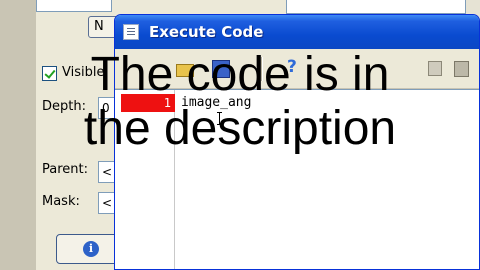 The width and height of the screenshot is (480, 270). What do you see at coordinates (74, 6) in the screenshot?
I see `top-input-box` at bounding box center [74, 6].